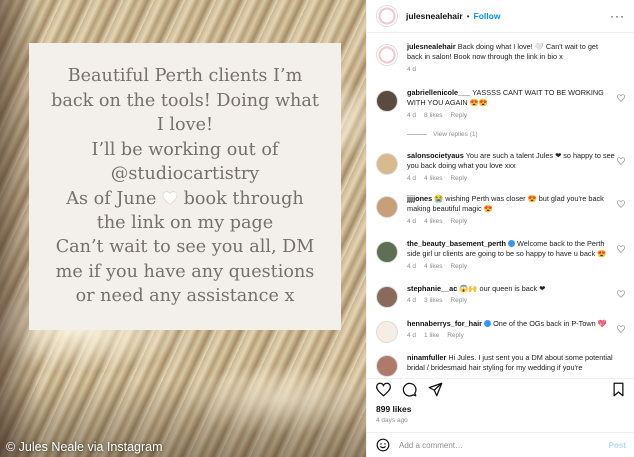 Image resolution: width=634 pixels, height=457 pixels. What do you see at coordinates (617, 445) in the screenshot?
I see `post-button: Post` at bounding box center [617, 445].